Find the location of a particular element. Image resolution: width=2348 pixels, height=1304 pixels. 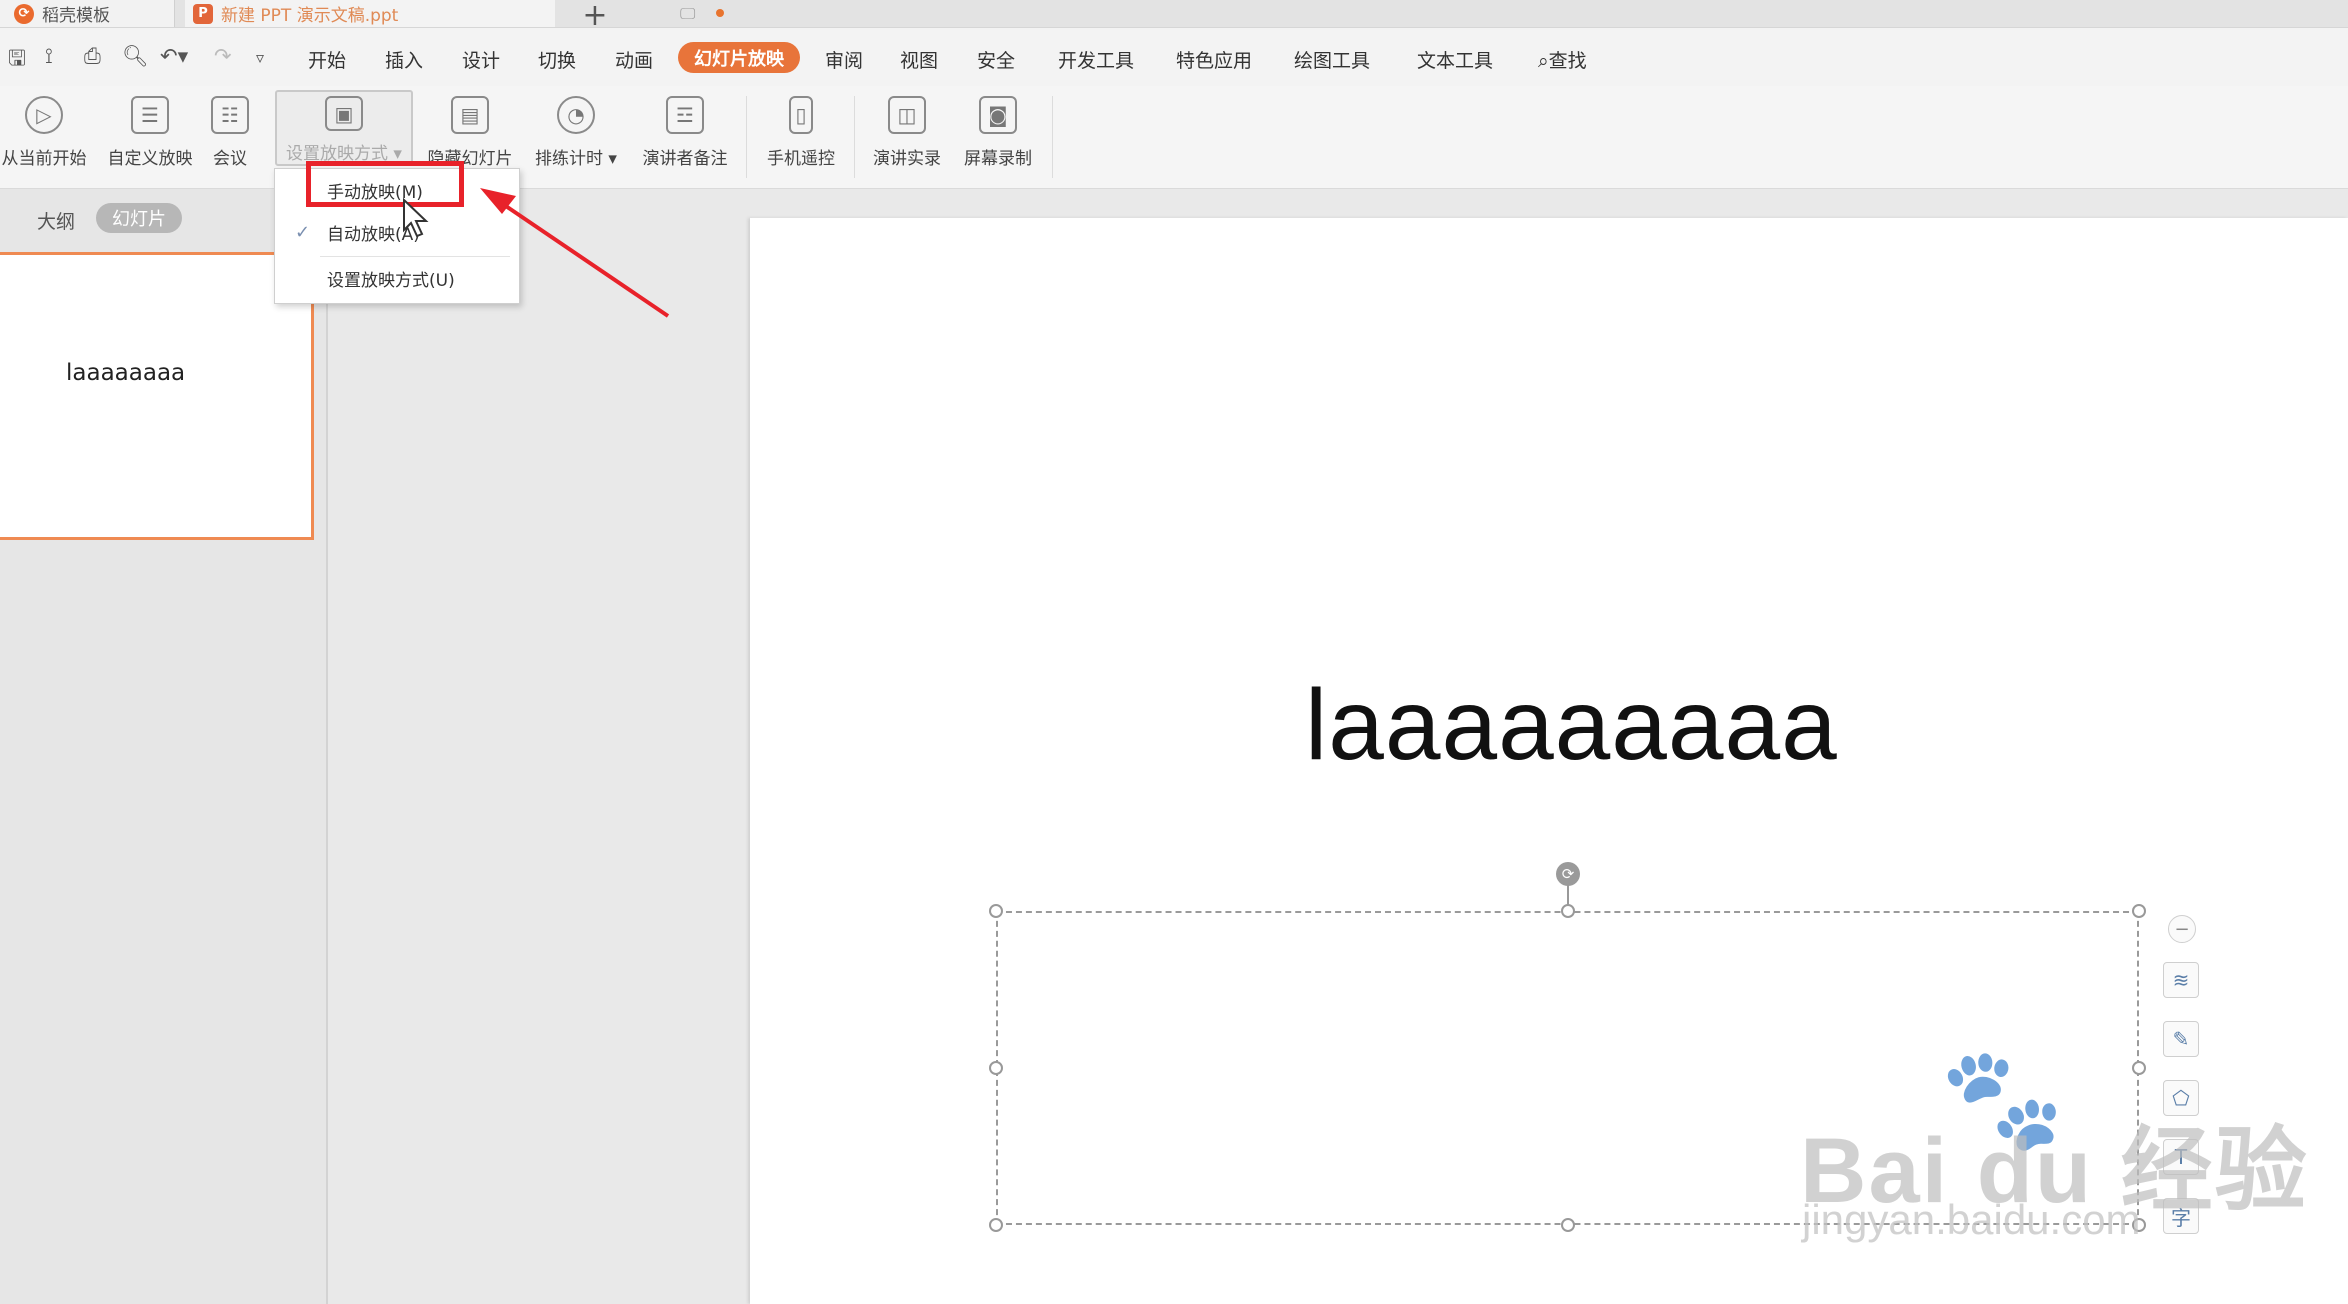

mouse-cursor-icon is located at coordinates (416, 217).